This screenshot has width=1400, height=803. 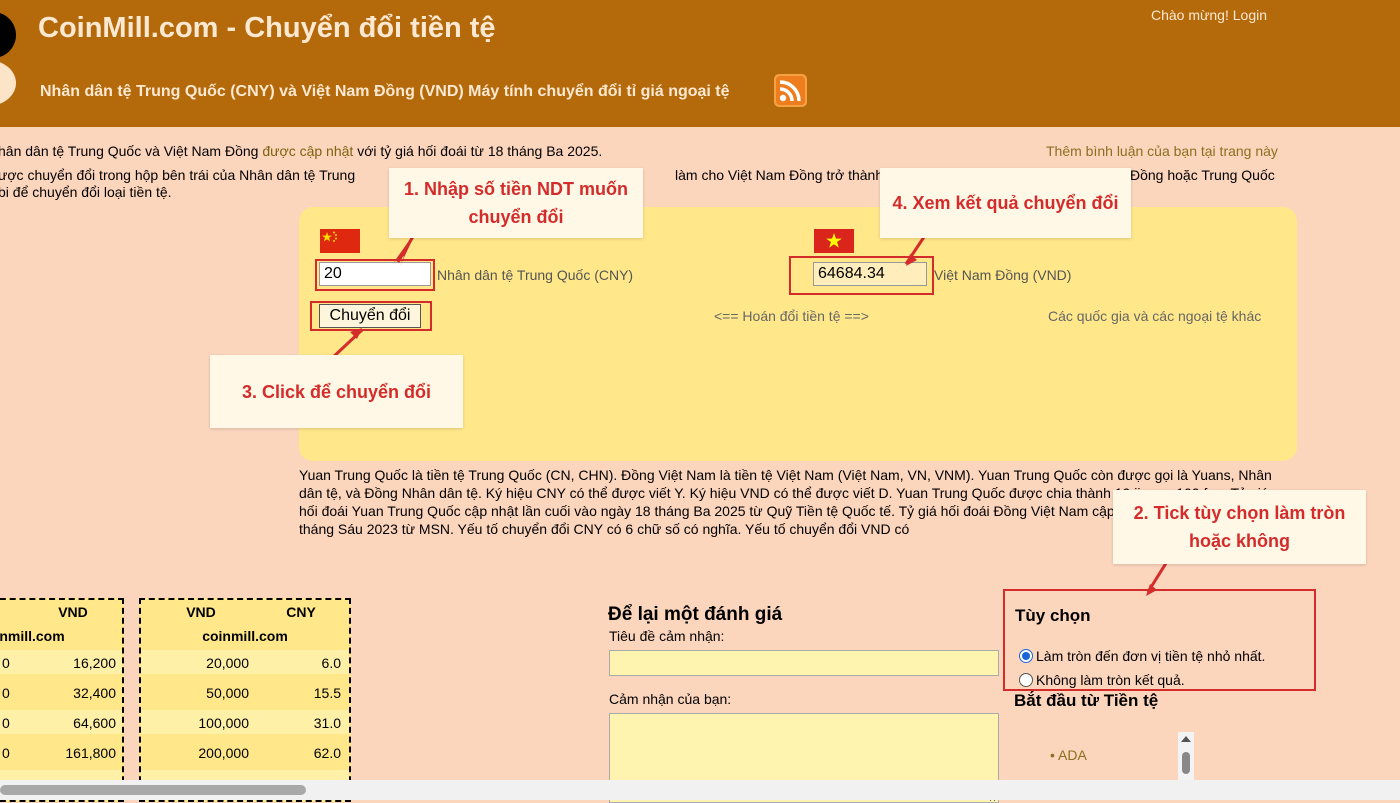 What do you see at coordinates (1186, 739) in the screenshot?
I see `scroll-up-icon` at bounding box center [1186, 739].